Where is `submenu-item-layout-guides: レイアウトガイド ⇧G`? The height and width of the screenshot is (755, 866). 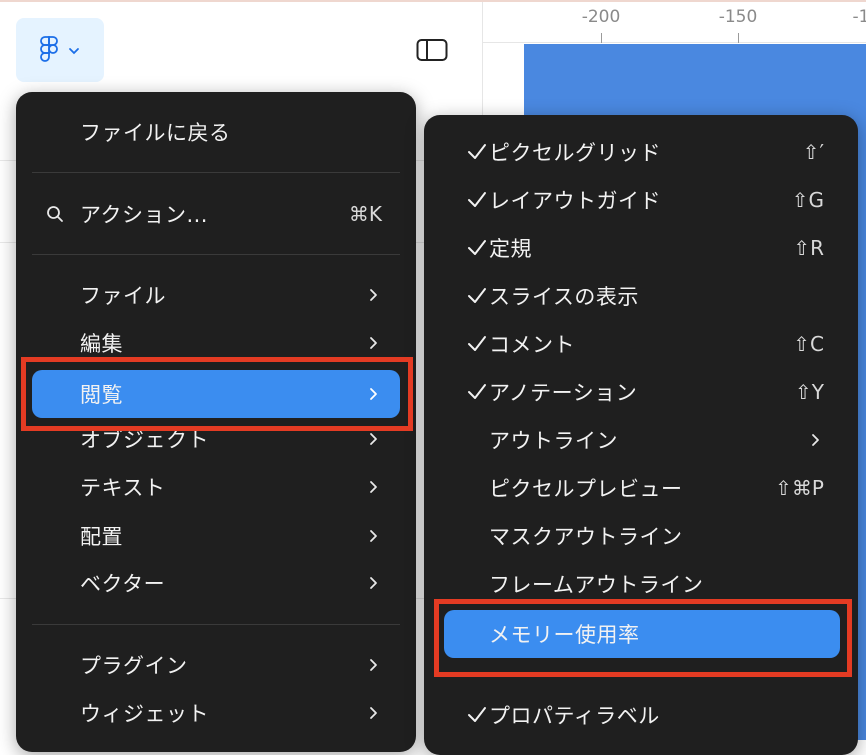 submenu-item-layout-guides: レイアウトガイド ⇧G is located at coordinates (641, 200).